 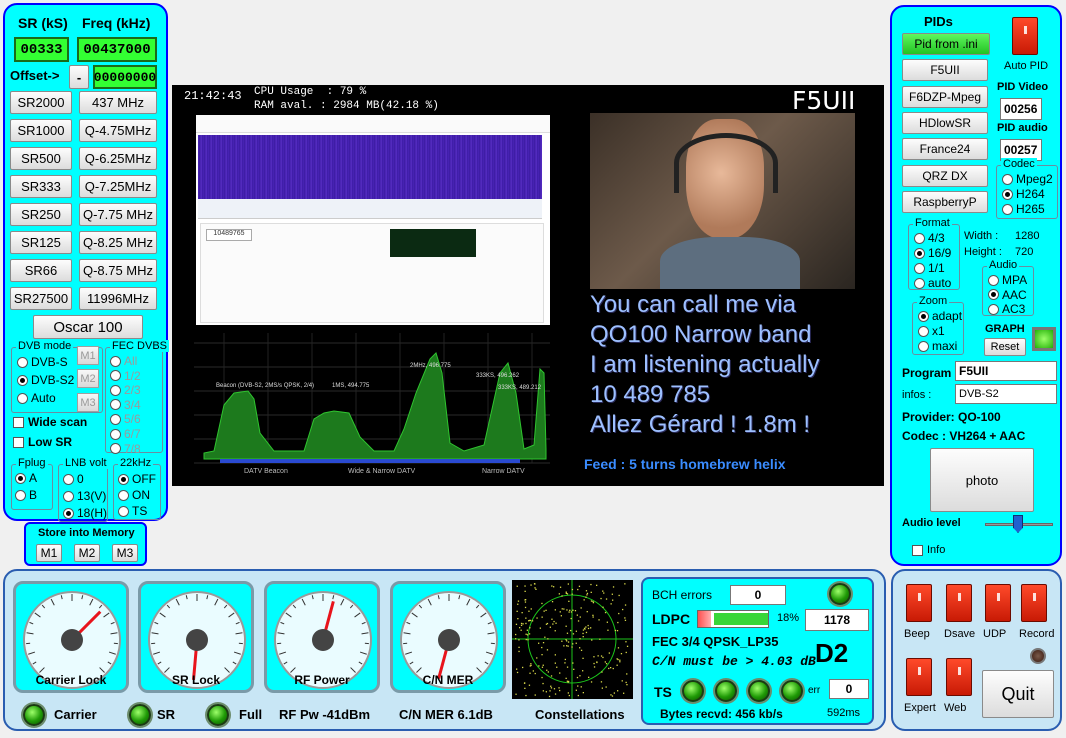 I want to click on audio-radio-aac, so click(x=993, y=294).